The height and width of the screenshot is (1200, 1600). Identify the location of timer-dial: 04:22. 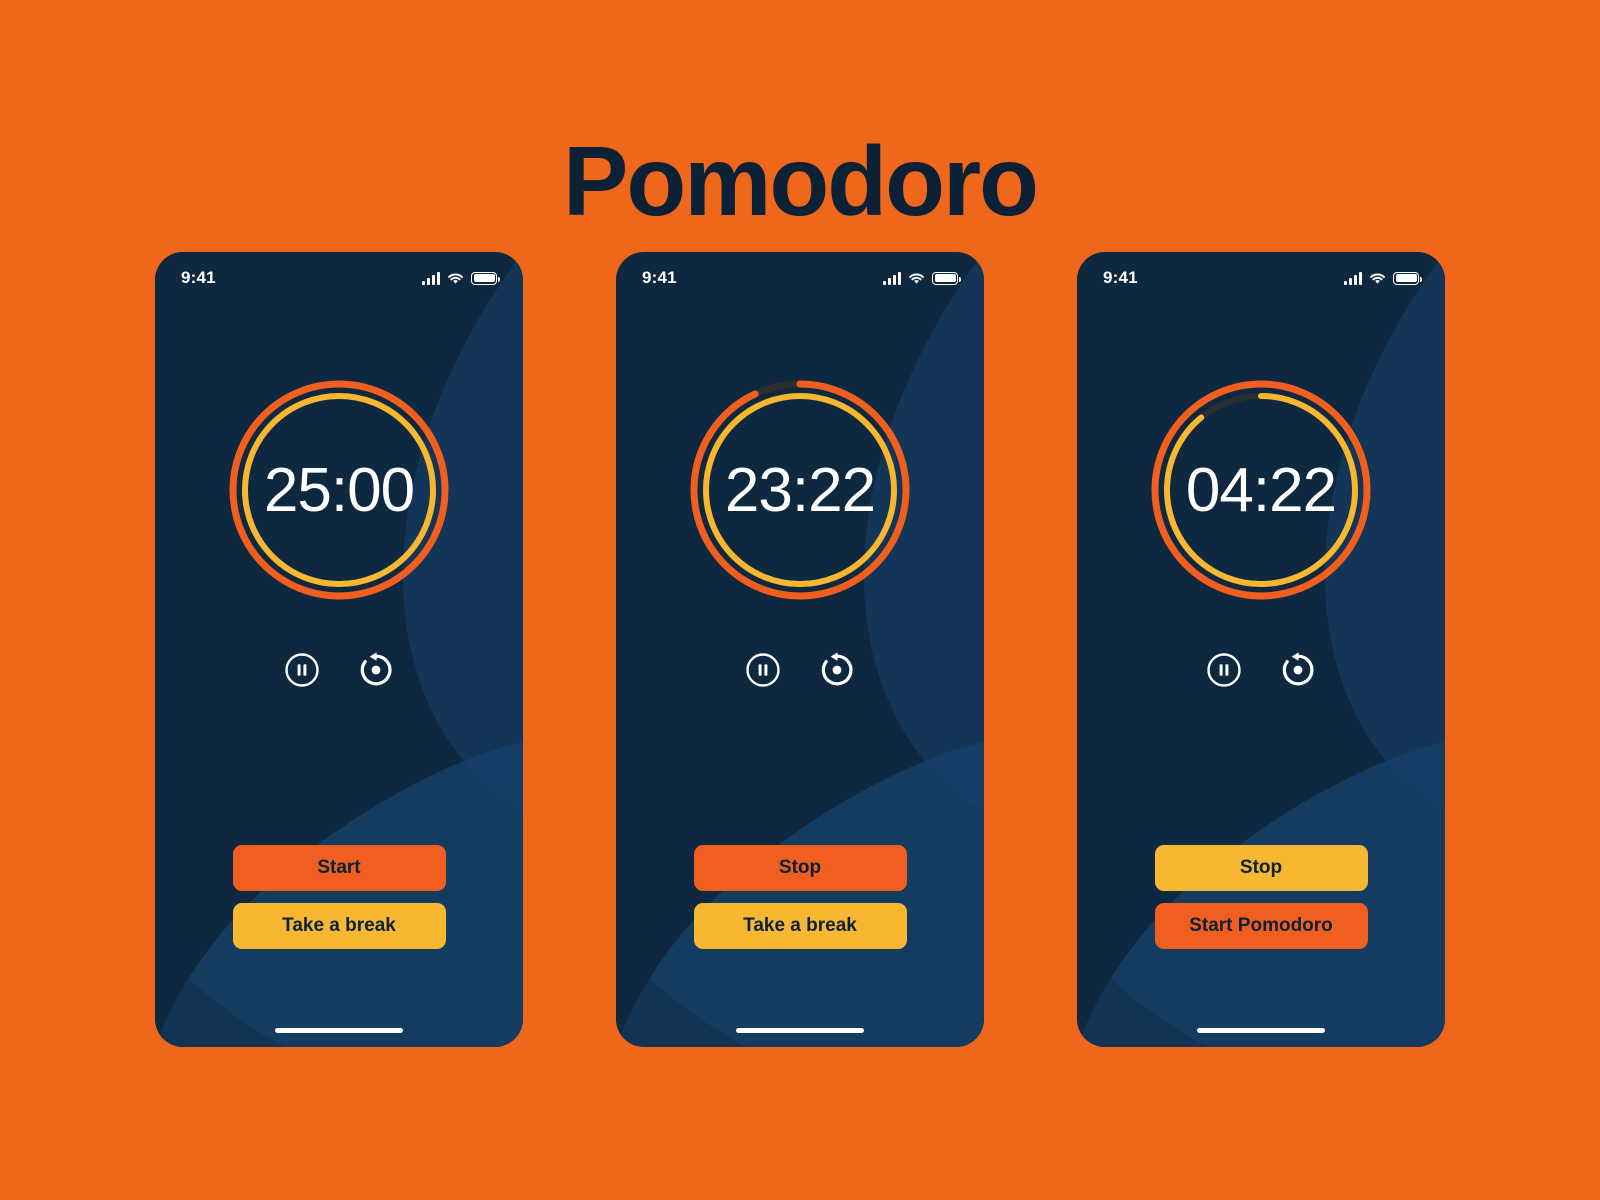
(1261, 490).